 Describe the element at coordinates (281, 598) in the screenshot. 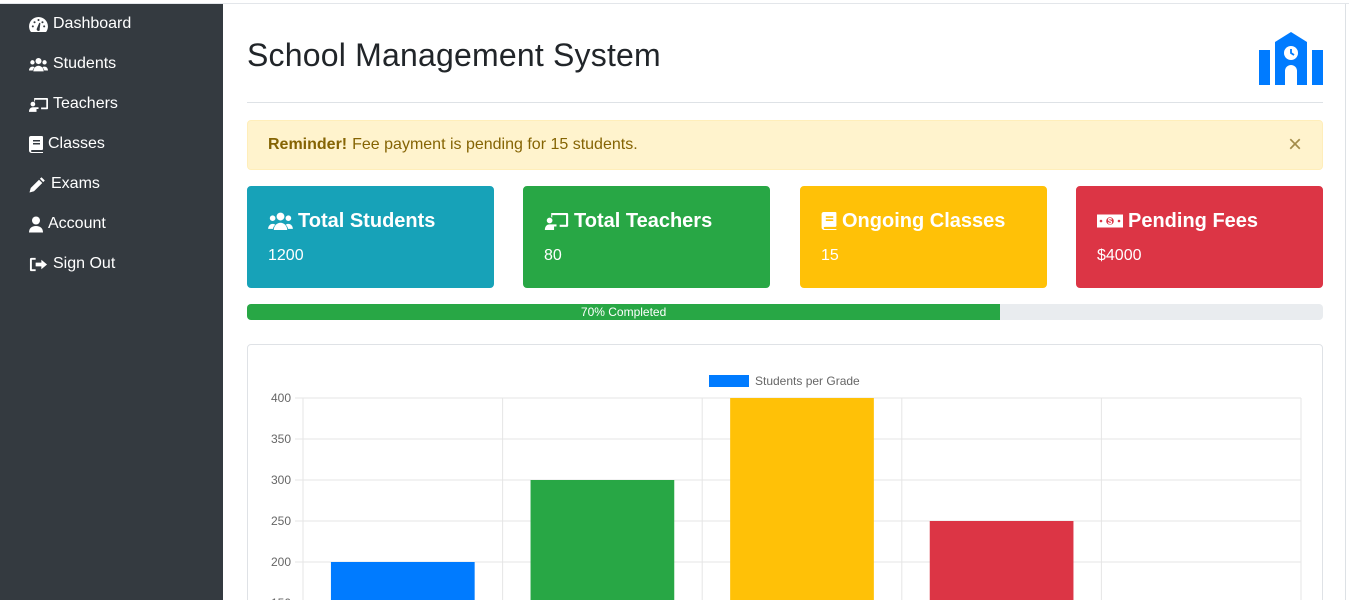

I see `y-tick-label: 150` at that location.